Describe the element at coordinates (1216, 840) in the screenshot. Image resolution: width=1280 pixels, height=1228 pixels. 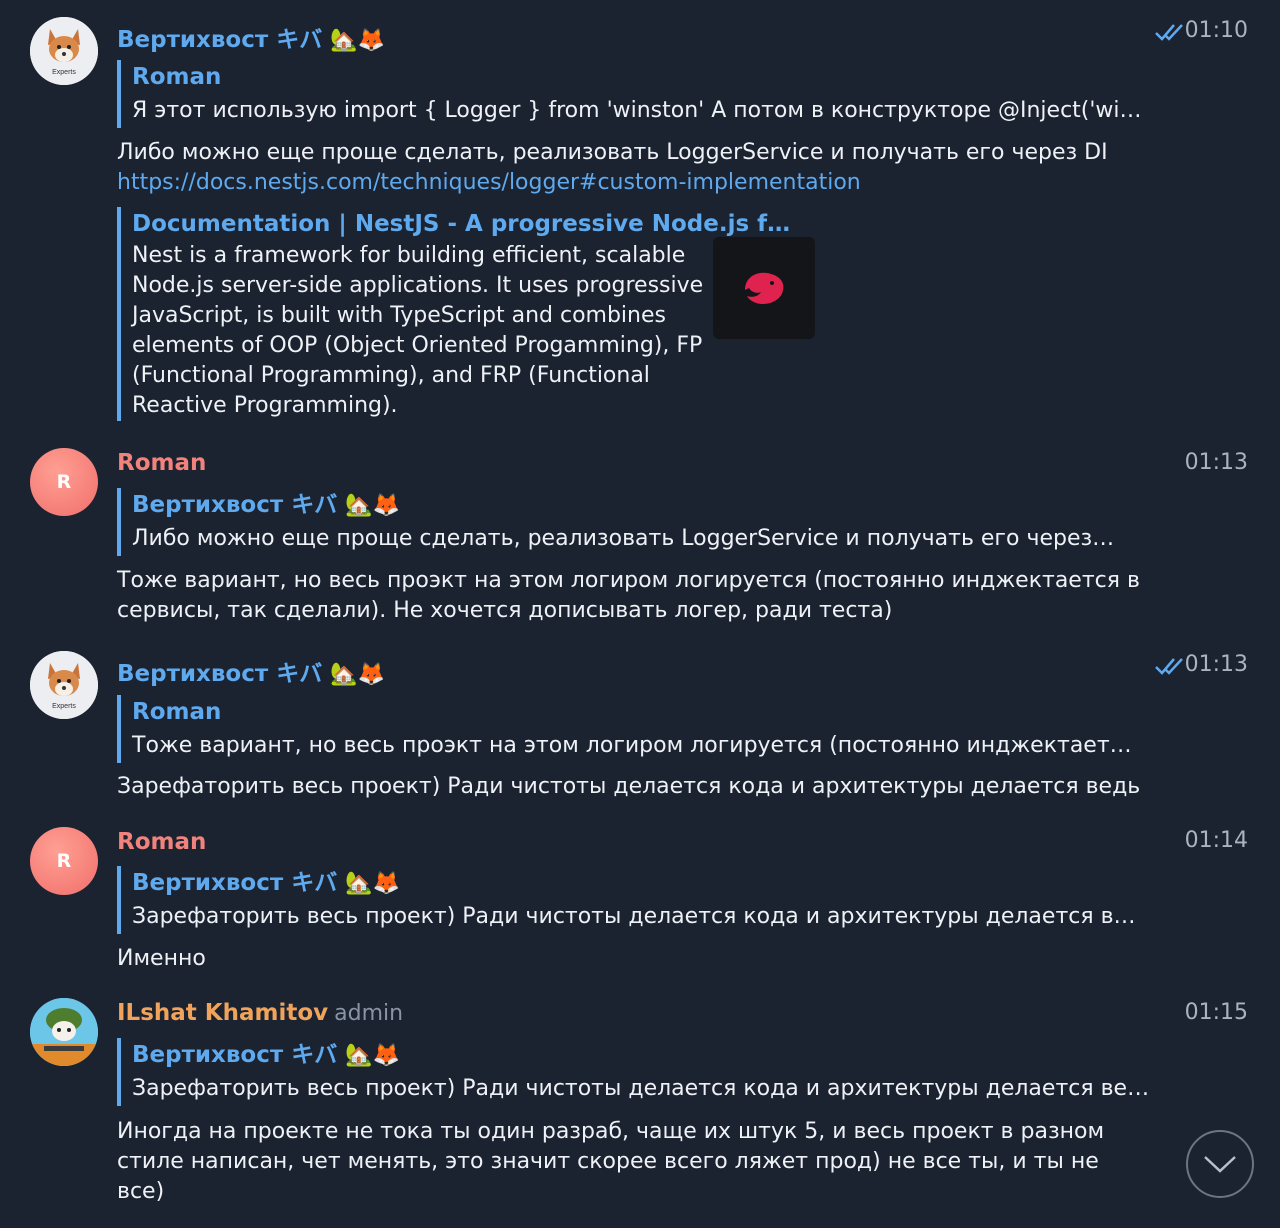
I see `message-time: 01:14` at that location.